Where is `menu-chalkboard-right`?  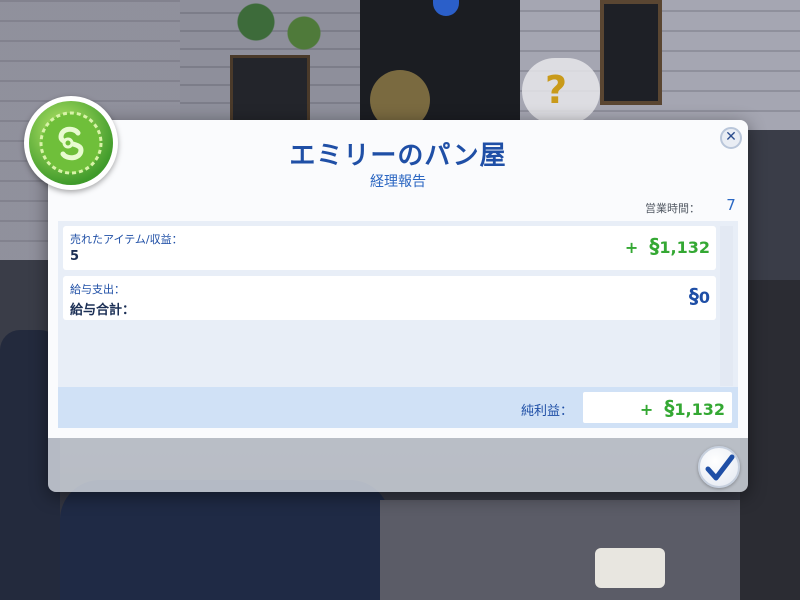
menu-chalkboard-right is located at coordinates (631, 52).